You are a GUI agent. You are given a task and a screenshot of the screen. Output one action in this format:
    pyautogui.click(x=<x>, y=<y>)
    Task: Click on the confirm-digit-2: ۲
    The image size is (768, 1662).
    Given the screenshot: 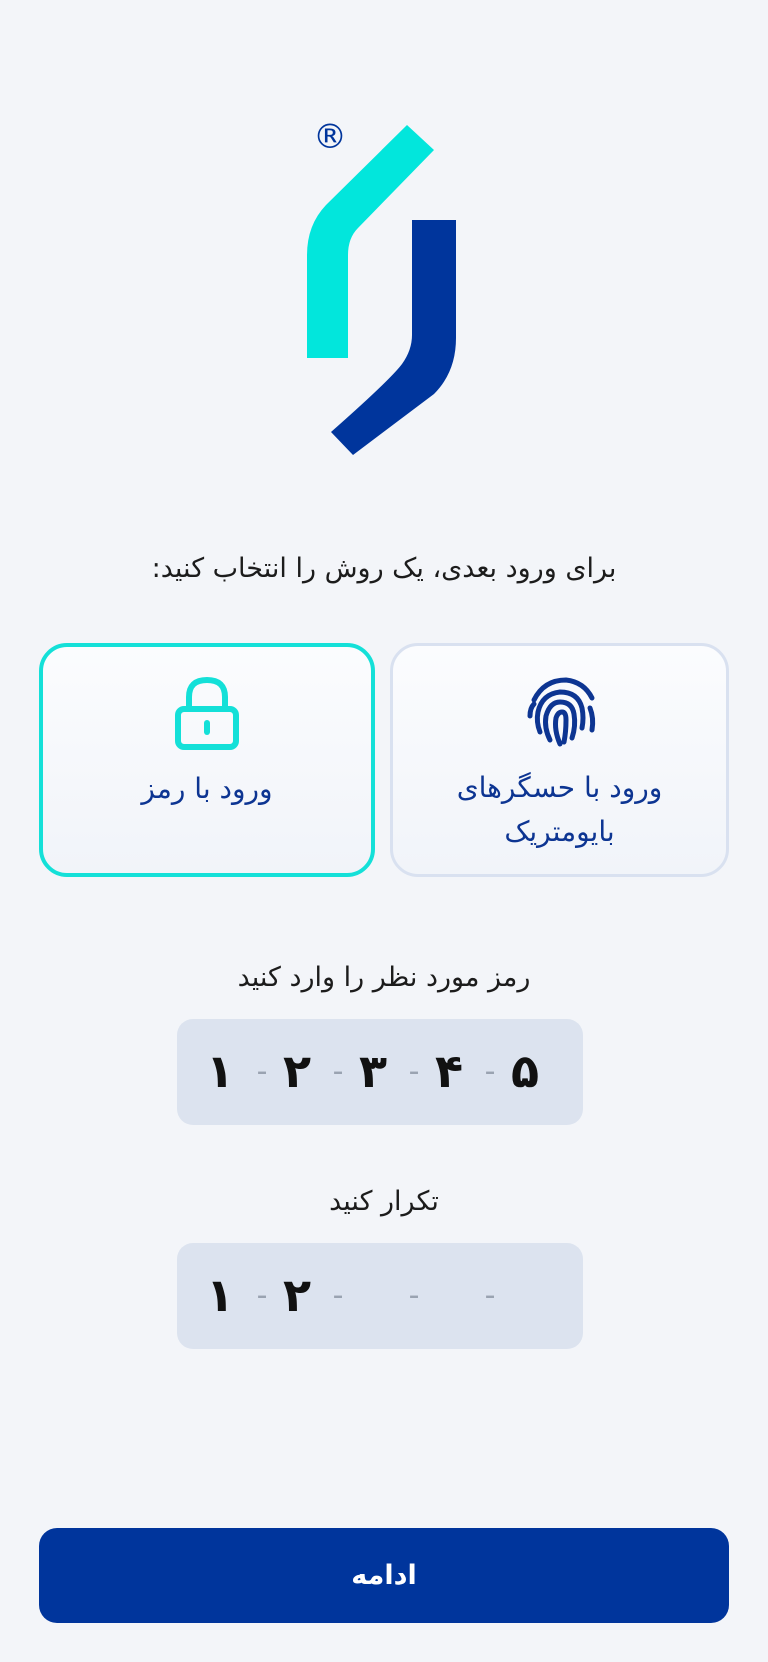 What is the action you would take?
    pyautogui.click(x=297, y=1295)
    